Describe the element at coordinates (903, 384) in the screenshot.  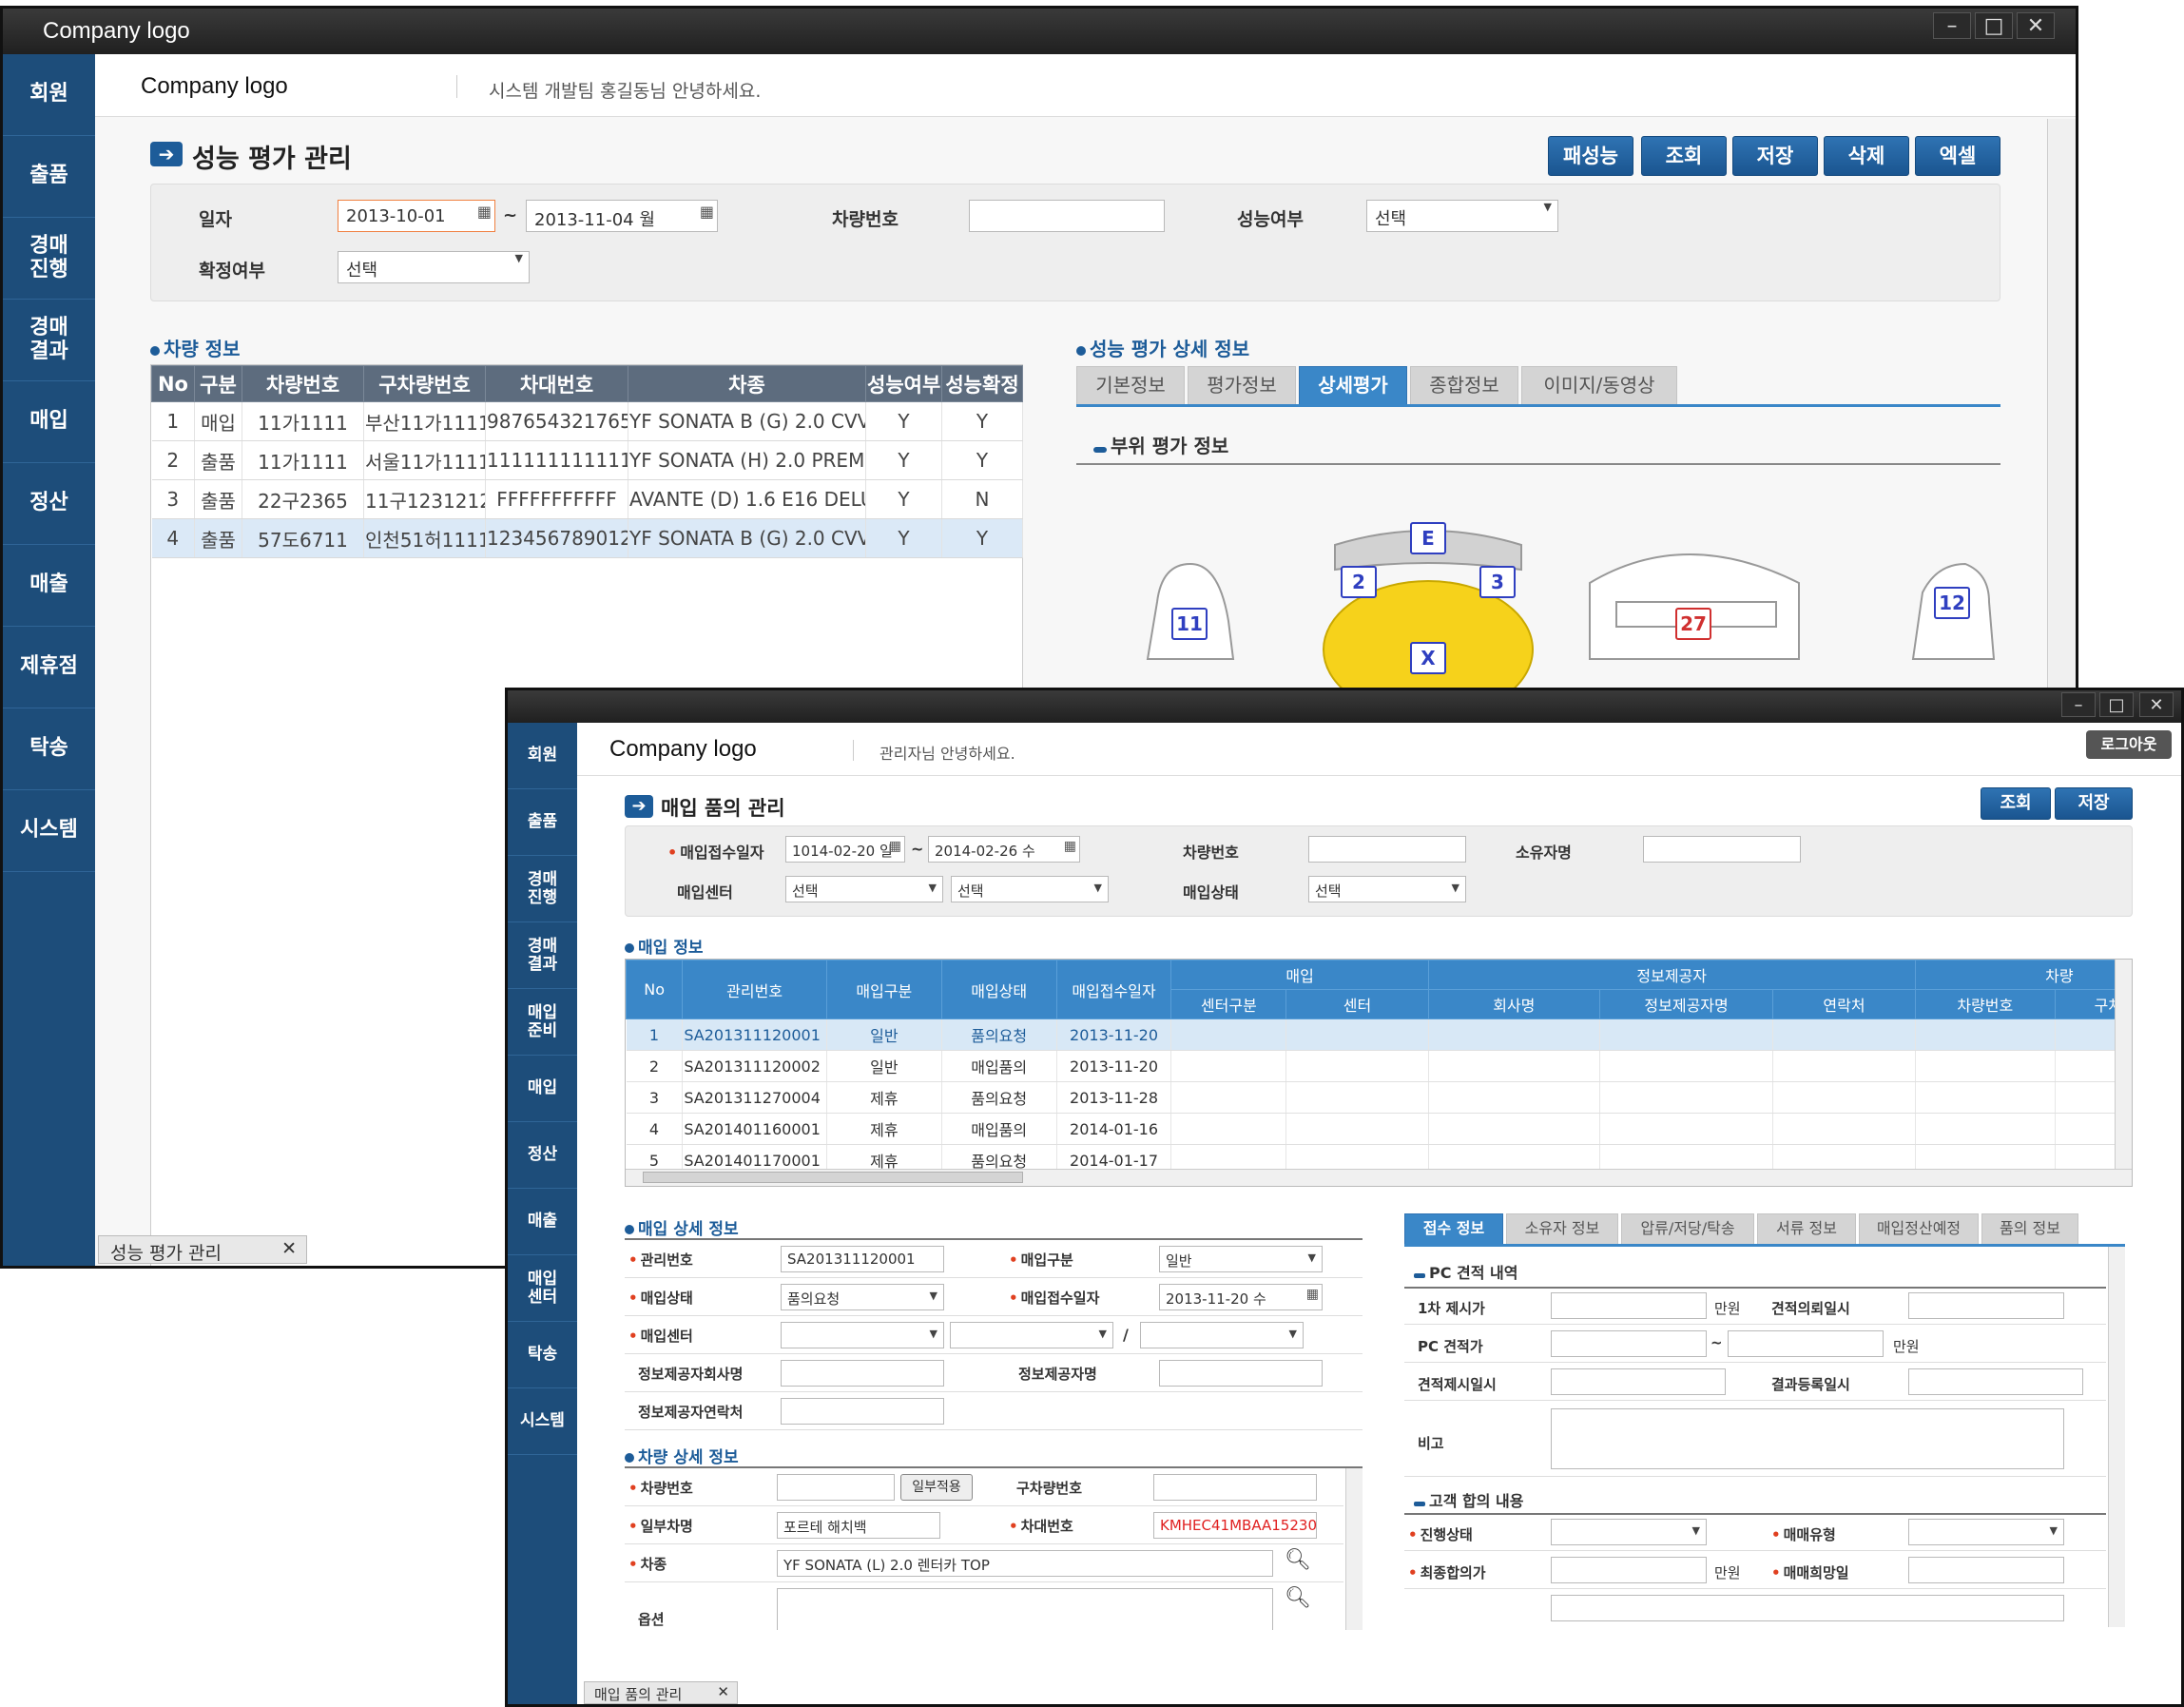
I see `column-header: 성능여부` at that location.